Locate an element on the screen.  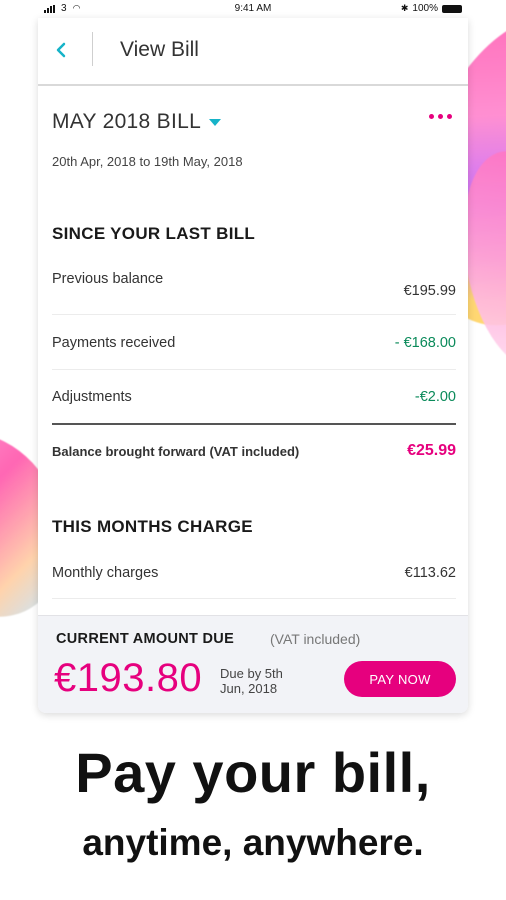
caret-down-icon is located at coordinates (215, 122).